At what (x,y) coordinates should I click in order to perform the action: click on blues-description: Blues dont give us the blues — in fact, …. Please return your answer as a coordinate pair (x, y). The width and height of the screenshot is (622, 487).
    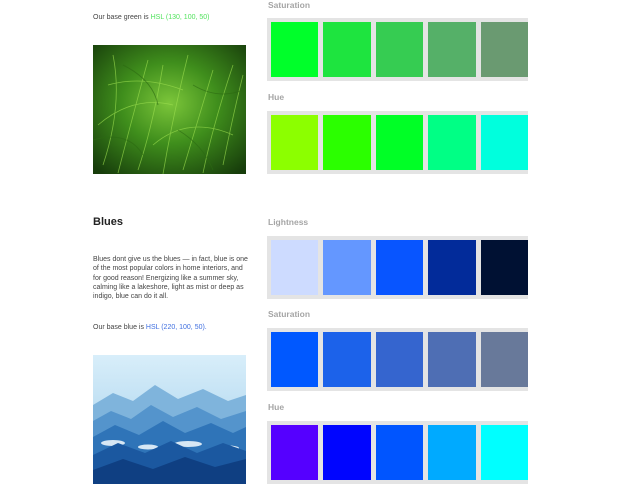
    Looking at the image, I should click on (170, 278).